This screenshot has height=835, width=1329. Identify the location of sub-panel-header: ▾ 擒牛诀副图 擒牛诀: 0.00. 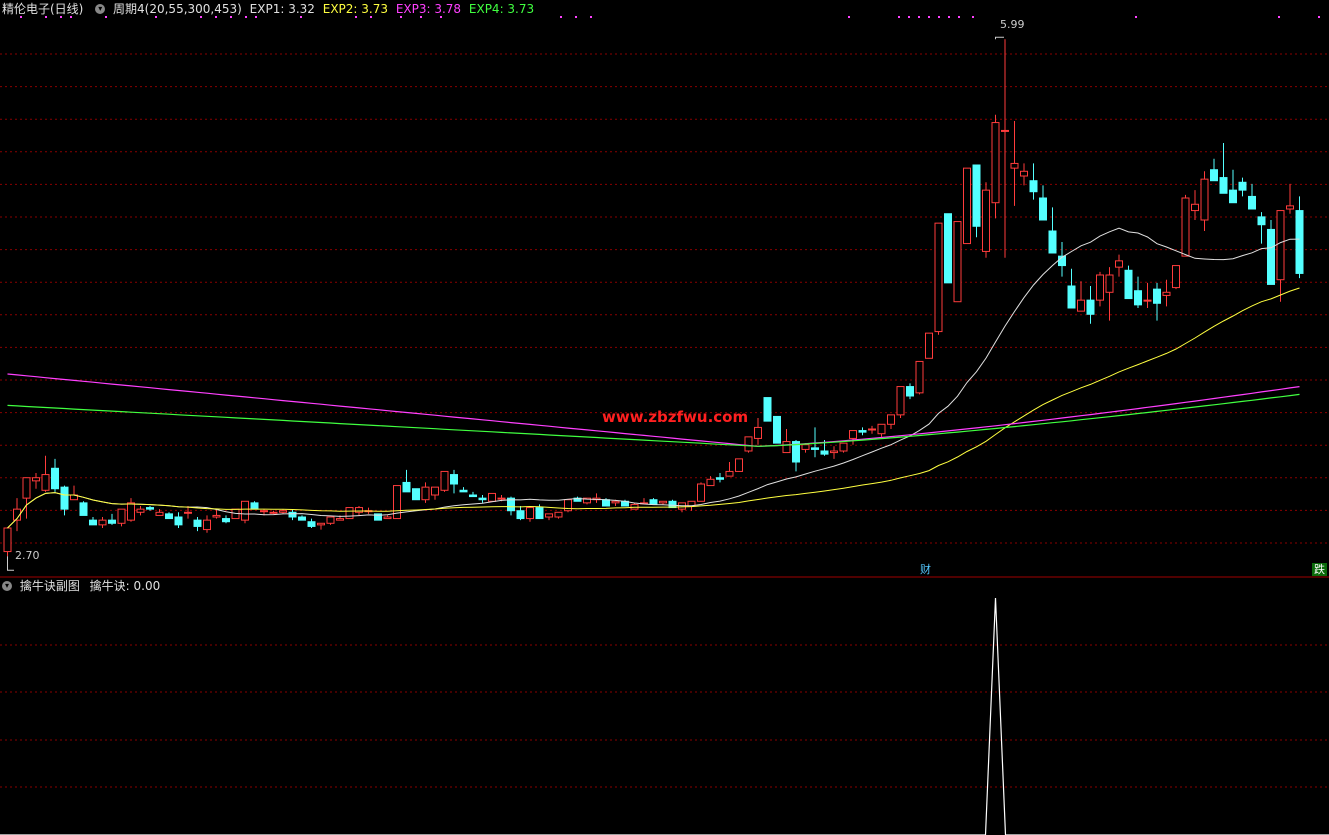
(81, 586).